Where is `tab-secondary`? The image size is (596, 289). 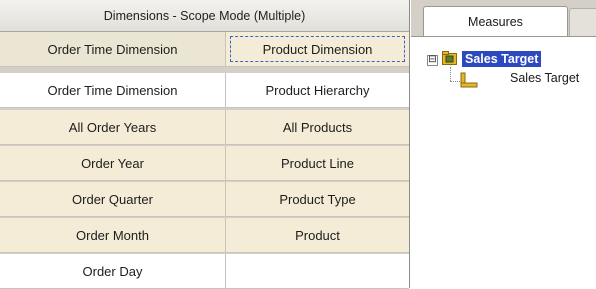
tab-secondary is located at coordinates (582, 22).